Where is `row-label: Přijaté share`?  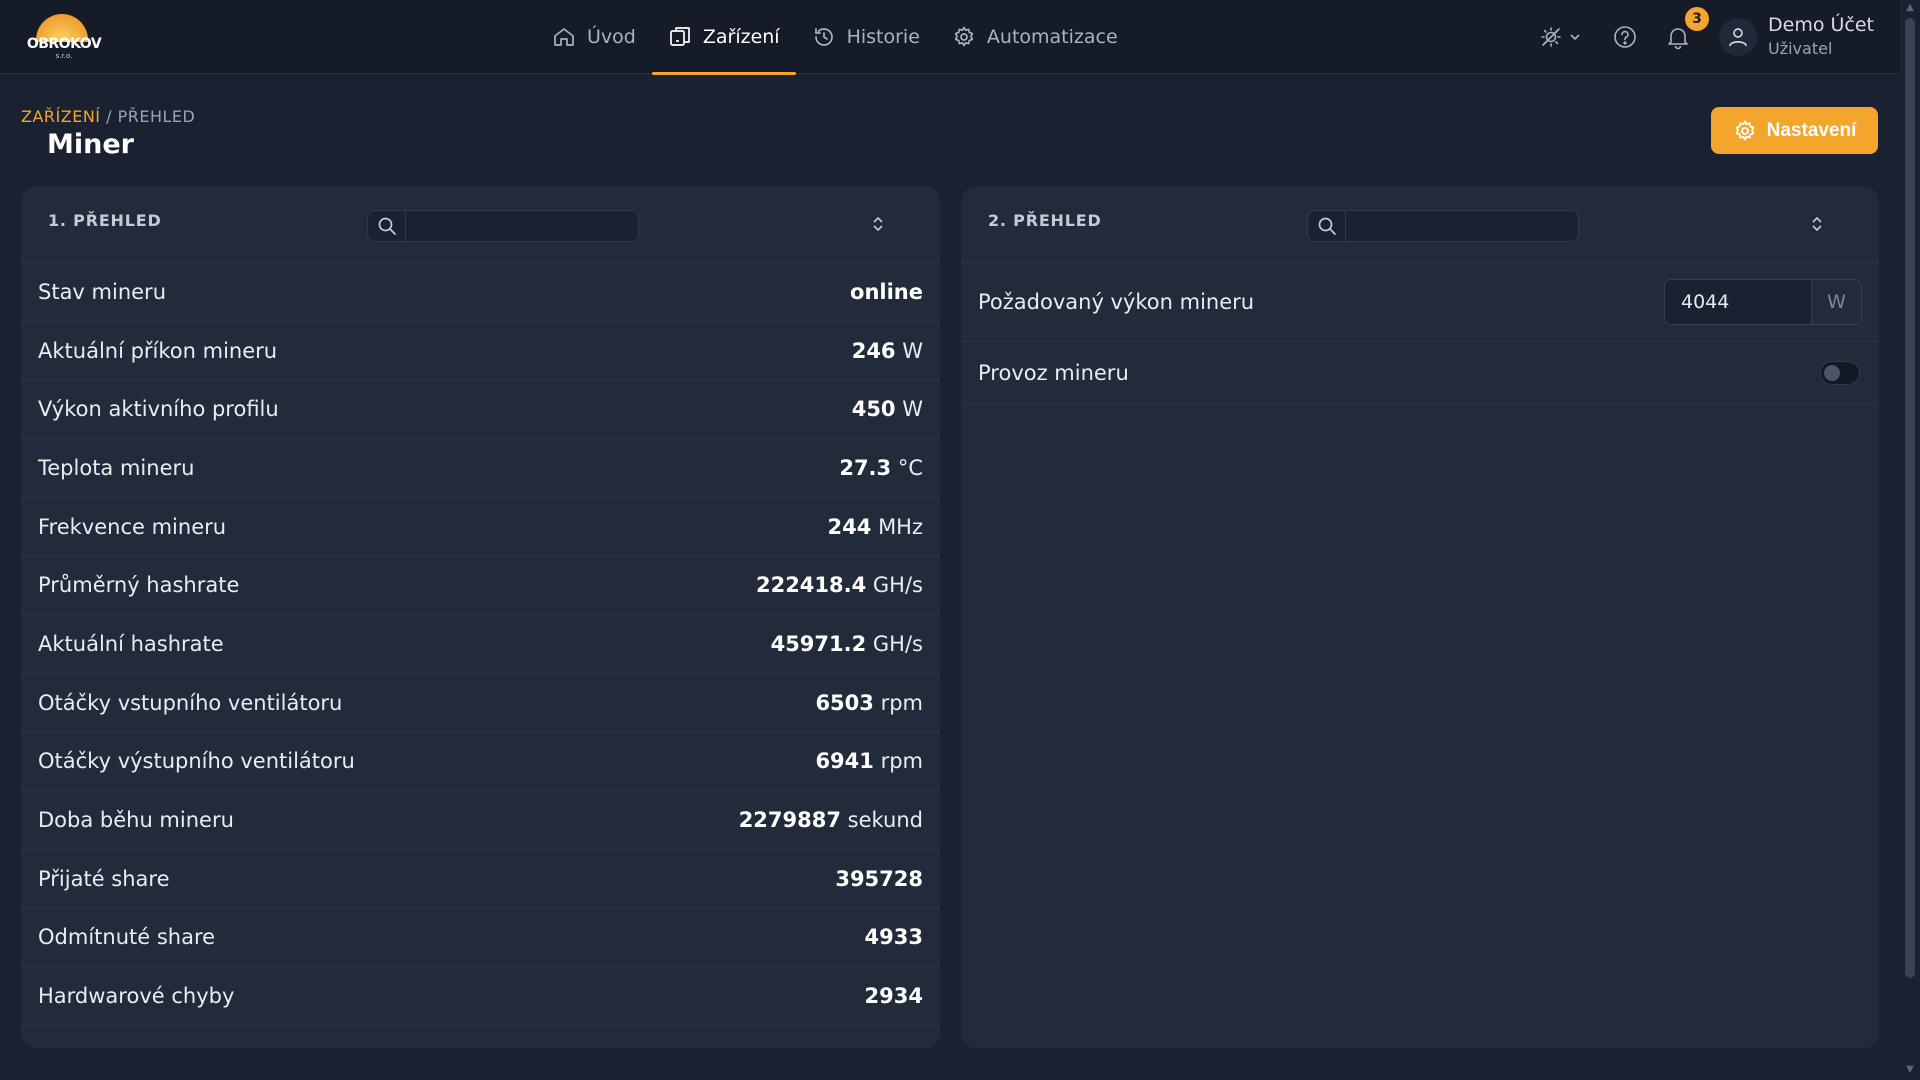
row-label: Přijaté share is located at coordinates (104, 878).